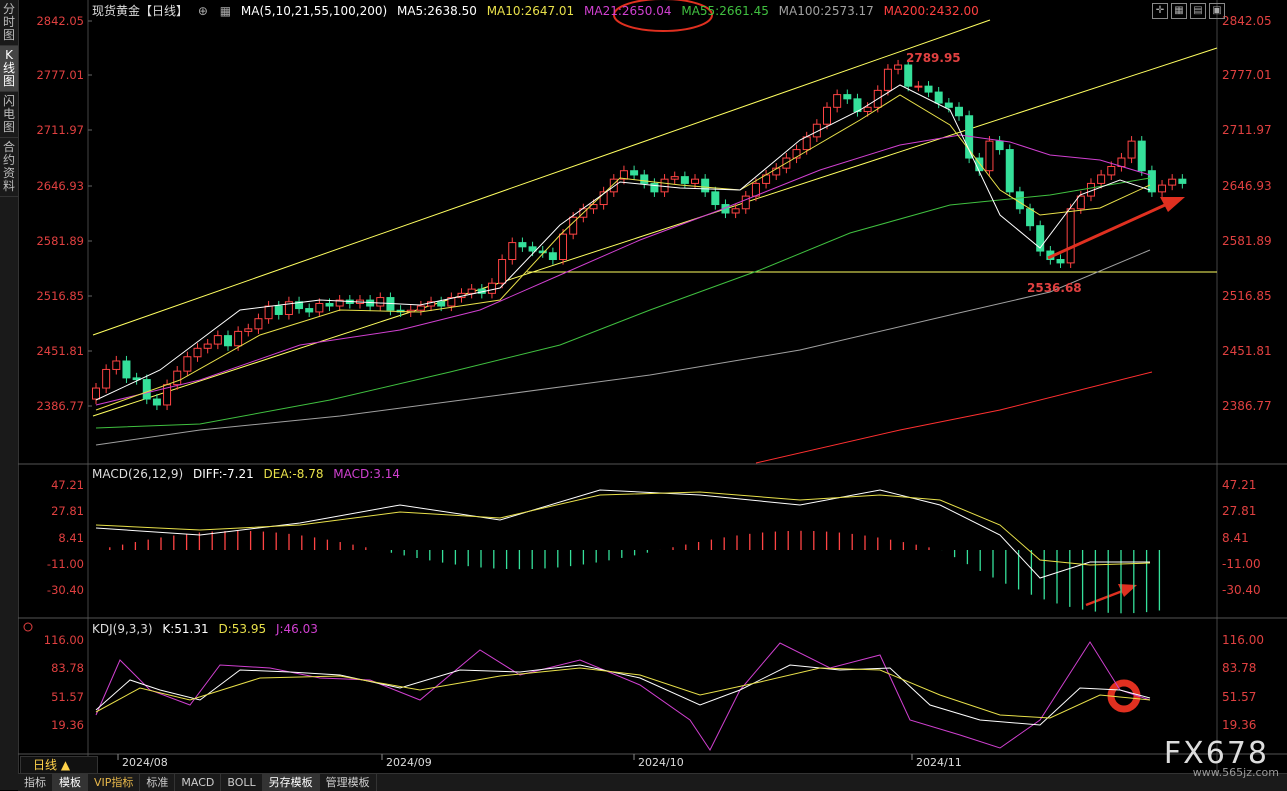 This screenshot has width=1287, height=791. What do you see at coordinates (114, 782) in the screenshot?
I see `tab-vip-indicator: VIP指标` at bounding box center [114, 782].